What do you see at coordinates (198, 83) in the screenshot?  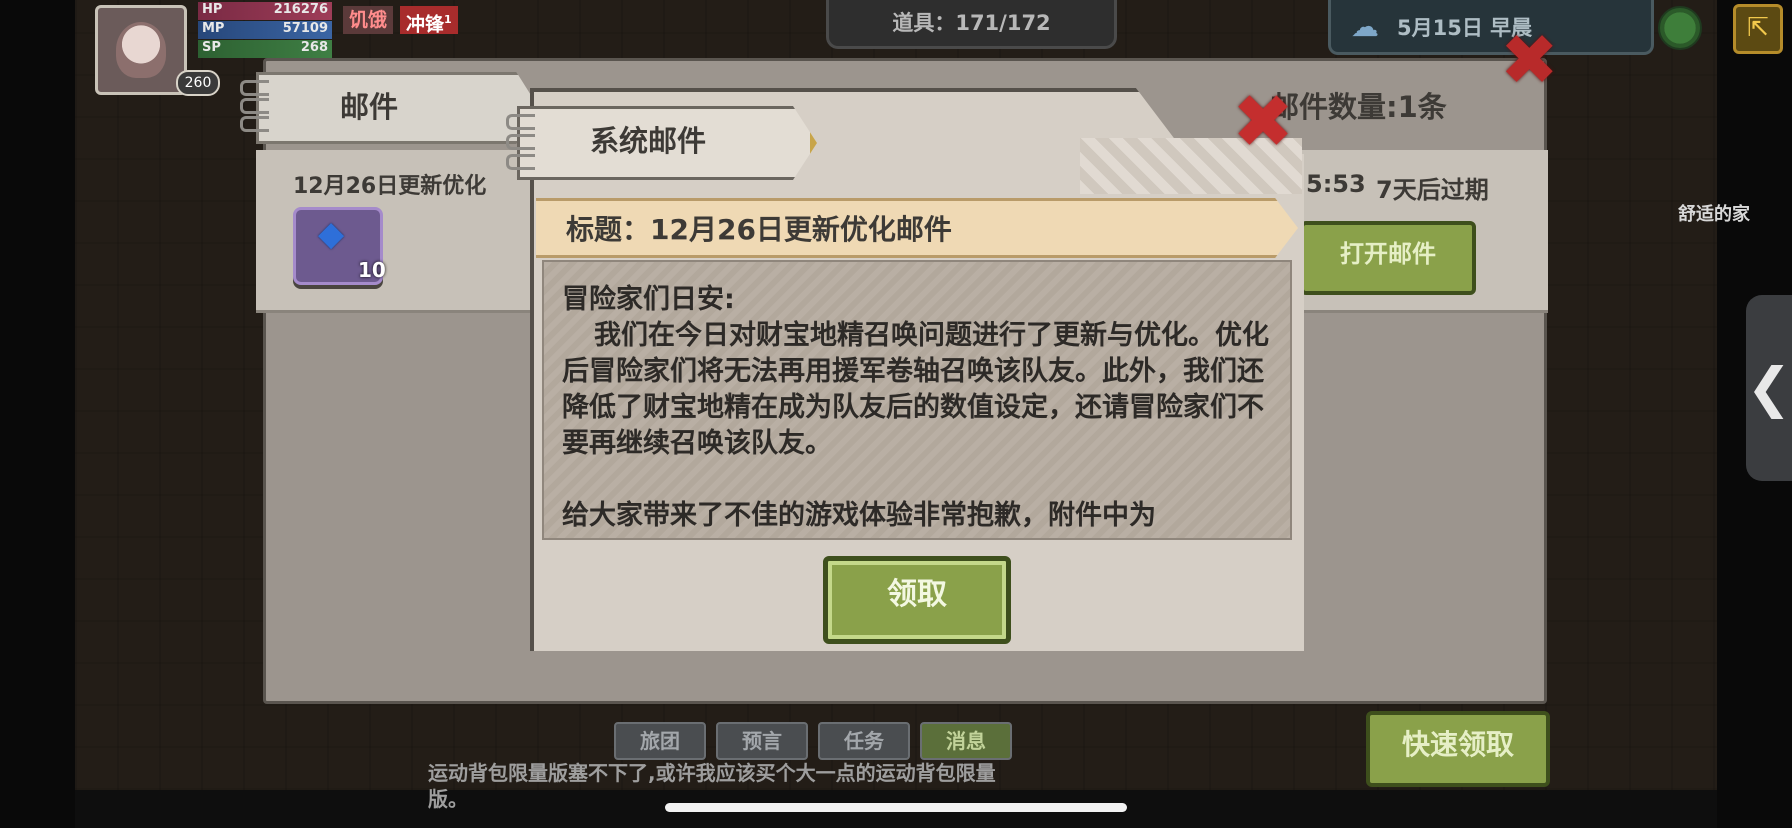 I see `level-badge: 260` at bounding box center [198, 83].